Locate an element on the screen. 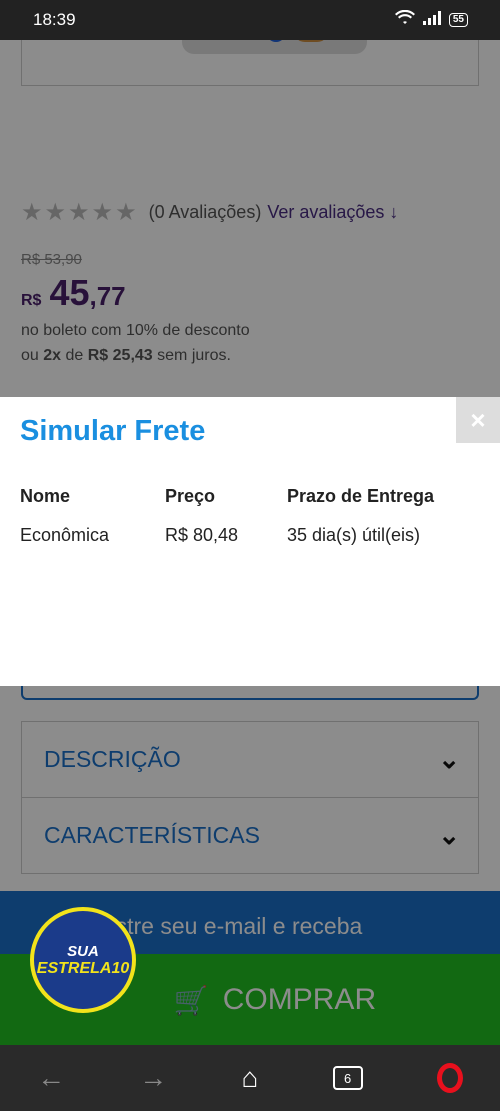 The image size is (500, 1111). close-button: × is located at coordinates (478, 420).